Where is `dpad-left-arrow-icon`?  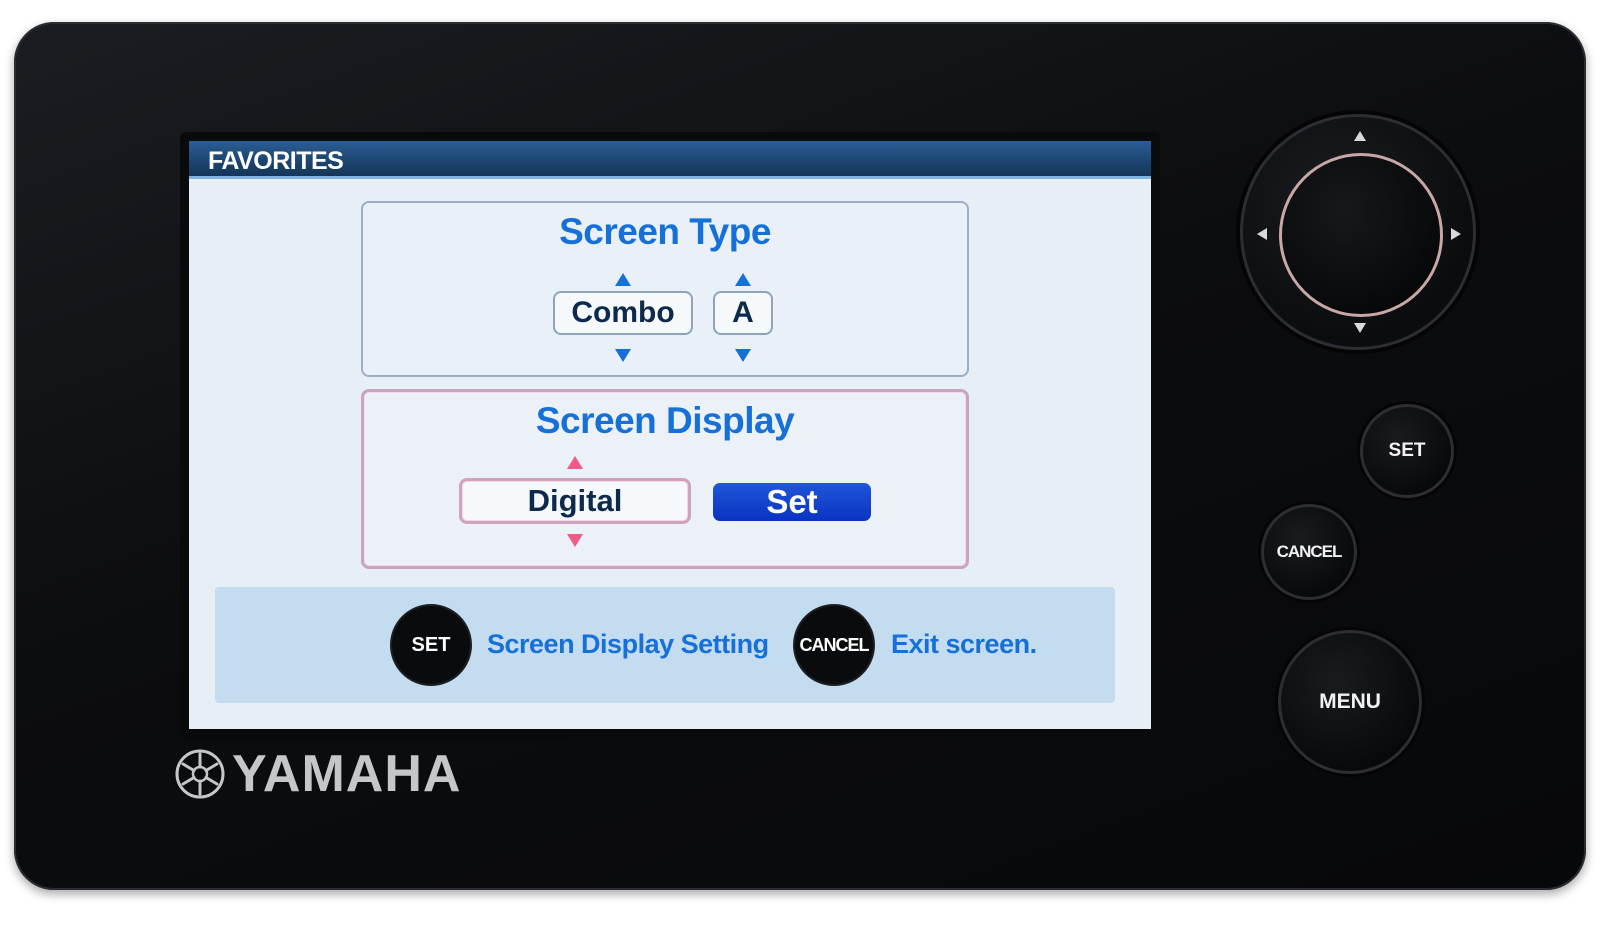 dpad-left-arrow-icon is located at coordinates (1262, 234).